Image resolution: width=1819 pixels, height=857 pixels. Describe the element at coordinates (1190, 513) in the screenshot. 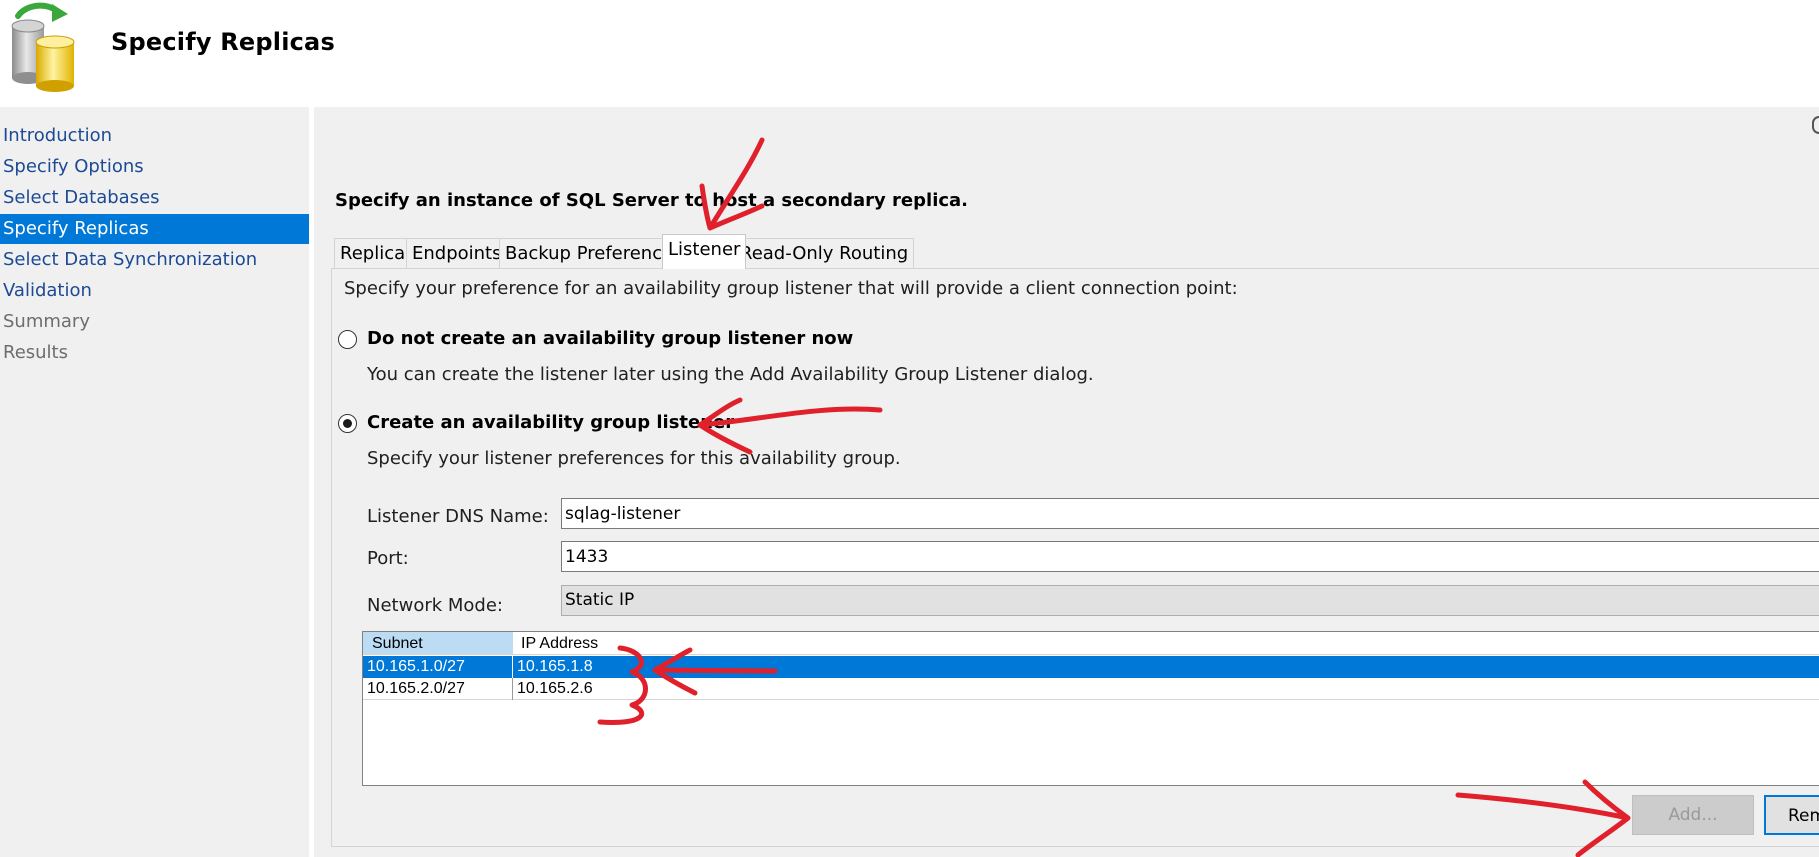

I see `dns-name-input` at that location.